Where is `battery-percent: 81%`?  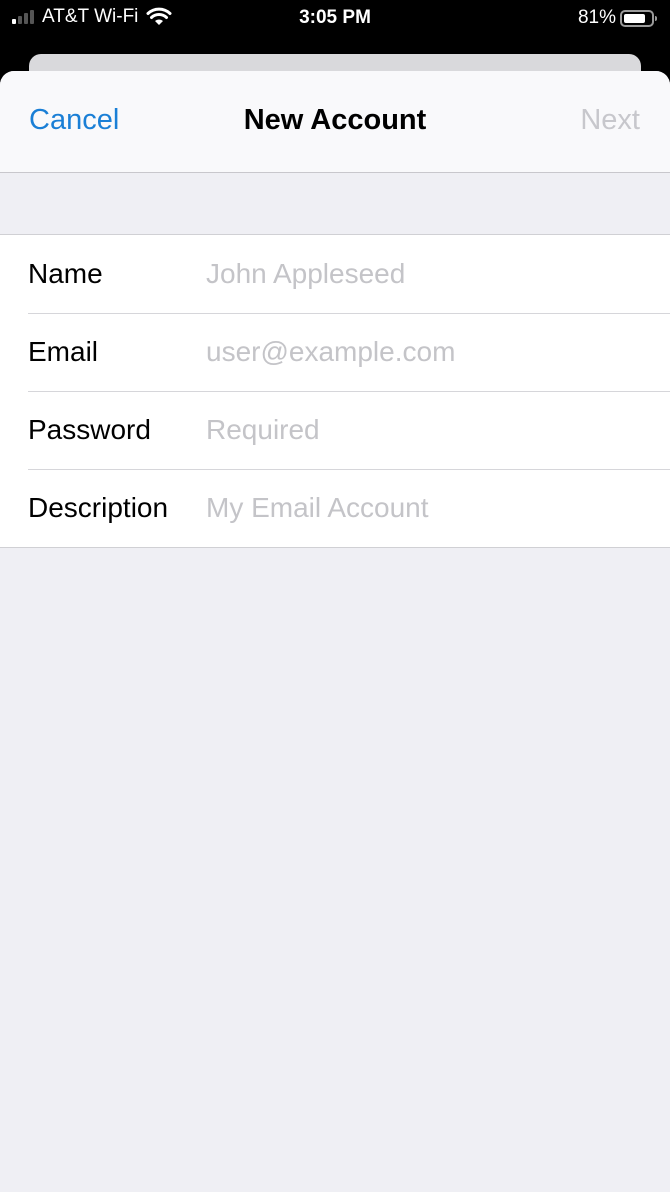
battery-percent: 81% is located at coordinates (596, 17).